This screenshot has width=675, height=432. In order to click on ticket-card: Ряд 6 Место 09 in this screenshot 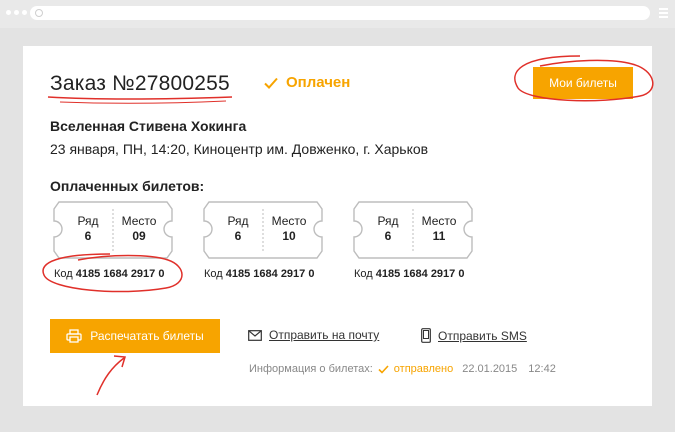, I will do `click(113, 230)`.